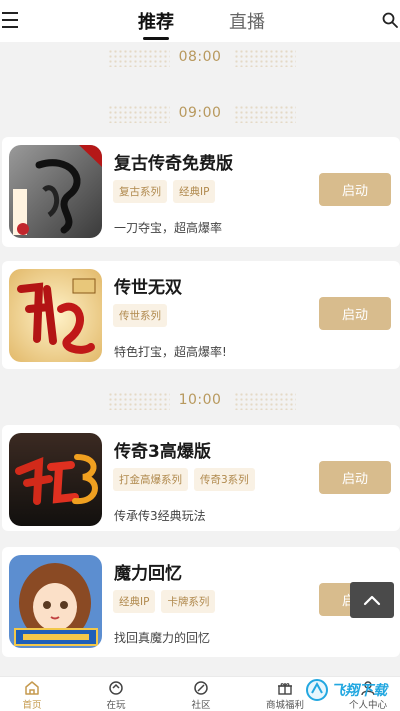  I want to click on game-card: 传奇3高爆版 打金高爆系列 传奇3系列 传承传3经典玩法 启动, so click(201, 478).